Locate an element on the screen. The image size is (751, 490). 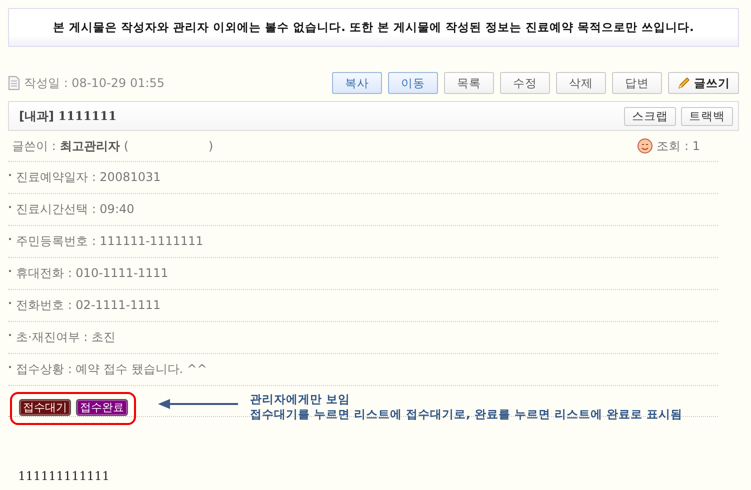
post-title: [내과] 1111111 is located at coordinates (68, 116).